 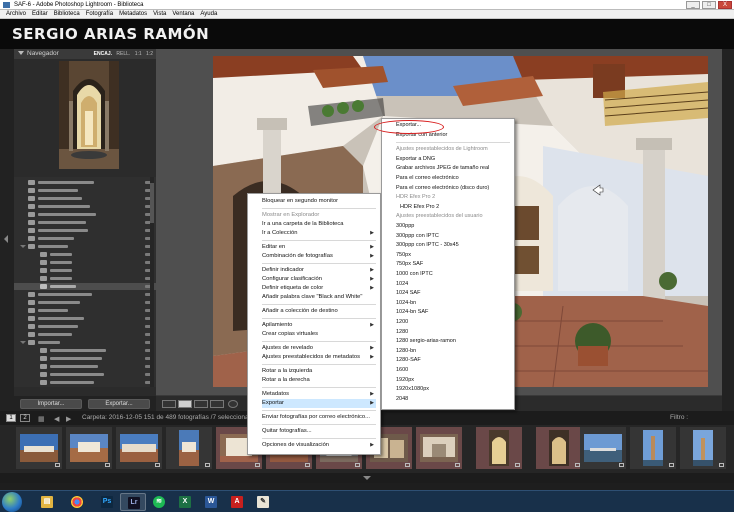 What do you see at coordinates (85, 286) in the screenshot?
I see `folder-row-selected` at bounding box center [85, 286].